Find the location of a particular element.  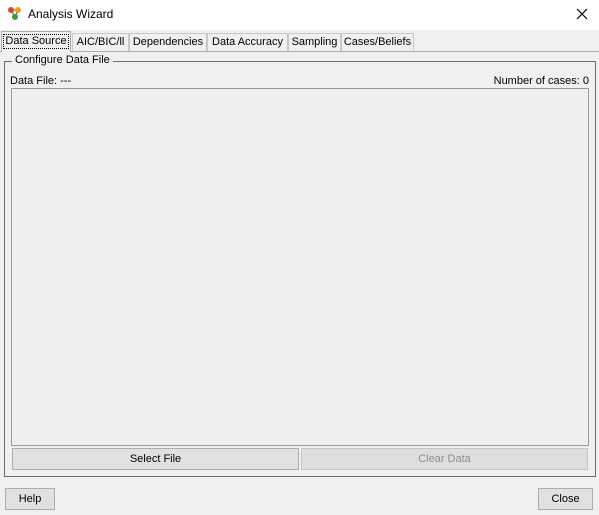

title-bar: Analysis Wizard is located at coordinates (299, 15).